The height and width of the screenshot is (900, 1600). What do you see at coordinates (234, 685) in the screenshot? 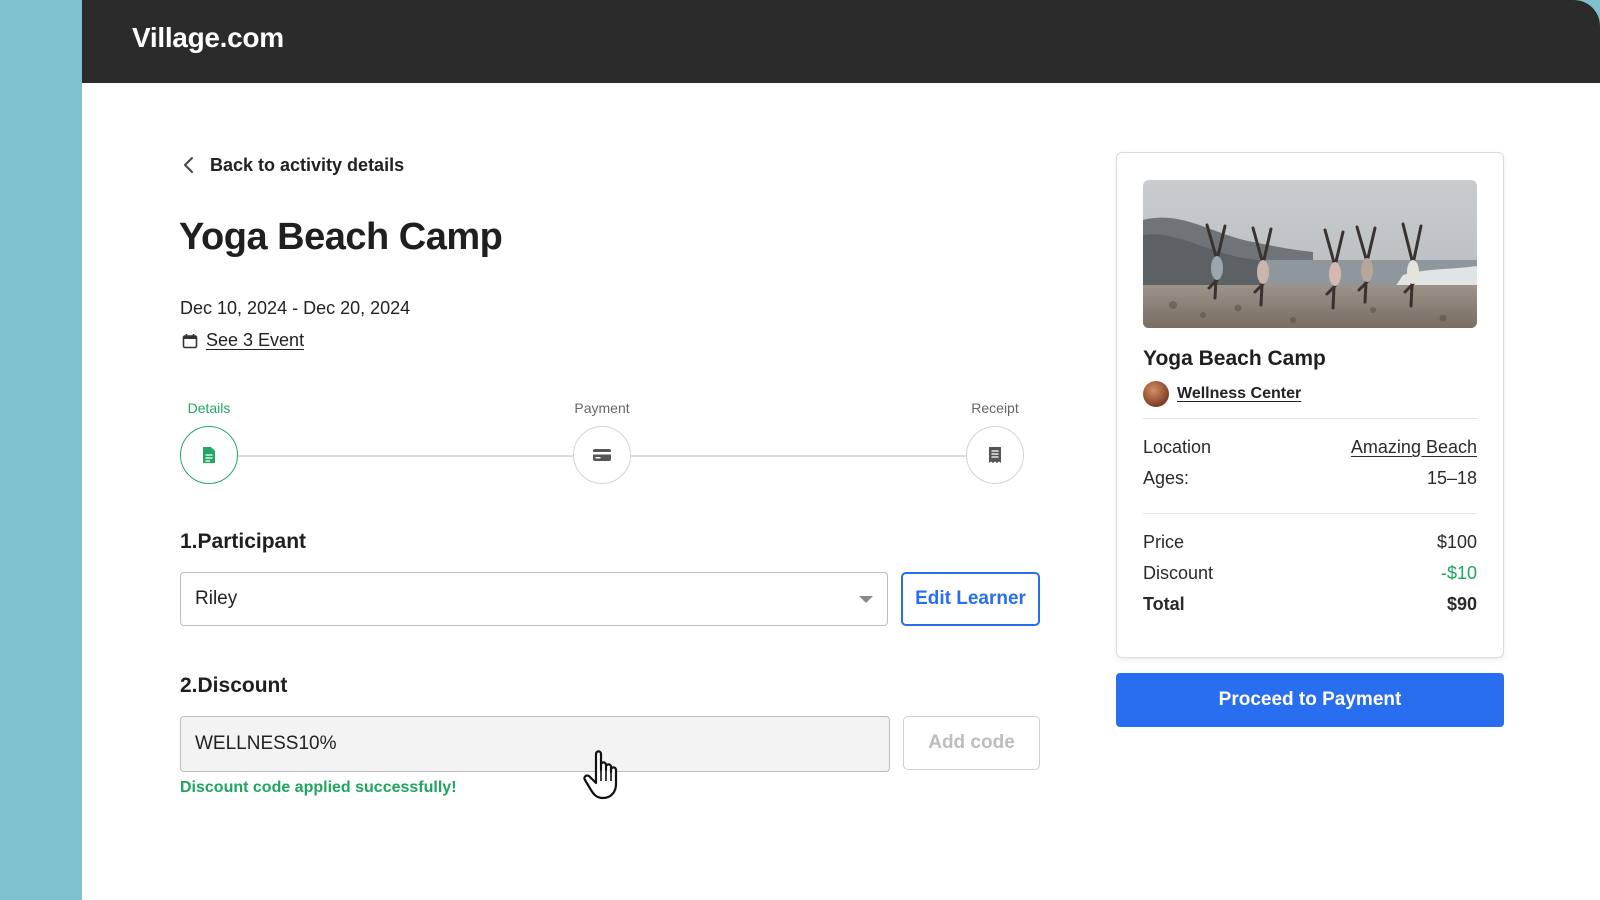
I see `discount-section-title: 2.Discount` at bounding box center [234, 685].